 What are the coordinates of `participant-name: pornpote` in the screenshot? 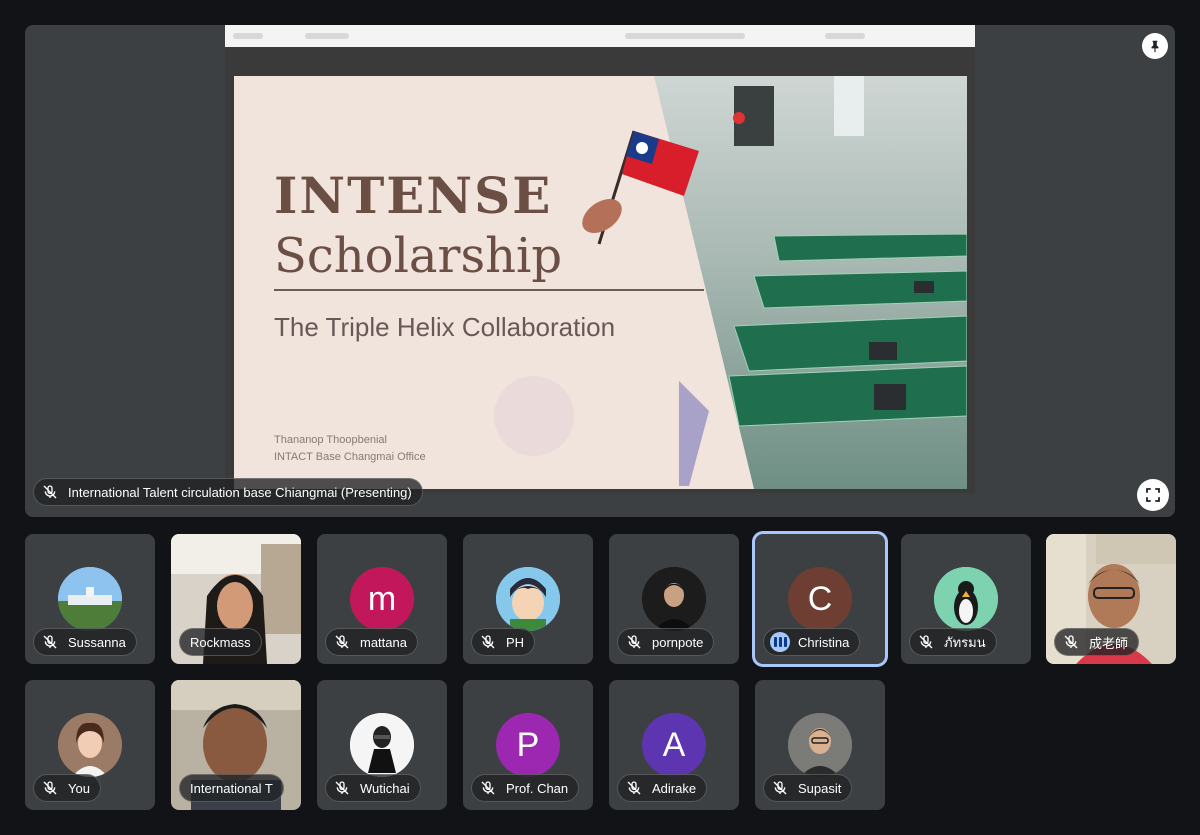 It's located at (678, 642).